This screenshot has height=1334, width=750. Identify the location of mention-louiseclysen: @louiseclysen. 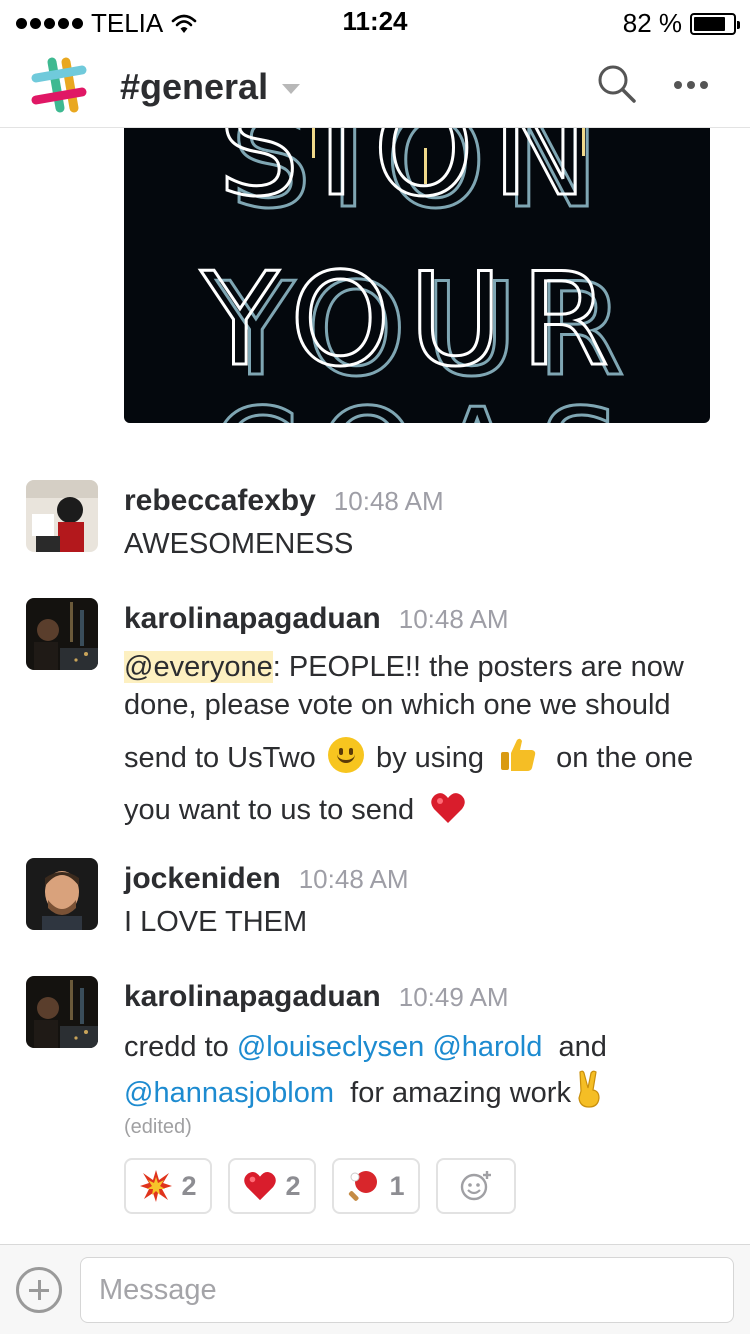
(330, 1047).